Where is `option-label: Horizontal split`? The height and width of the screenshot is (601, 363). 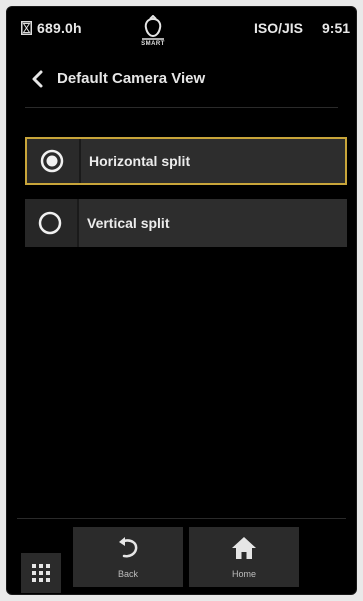
option-label: Horizontal split is located at coordinates (140, 161).